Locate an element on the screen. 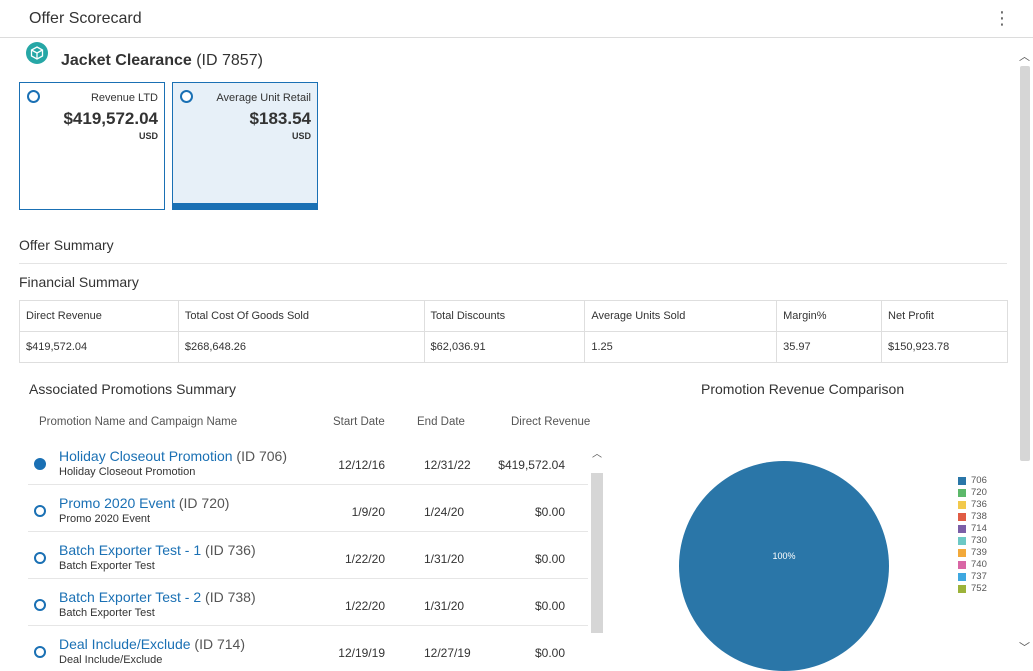 Image resolution: width=1033 pixels, height=671 pixels. promotions-summary-title: Associated Promotions Summary is located at coordinates (132, 389).